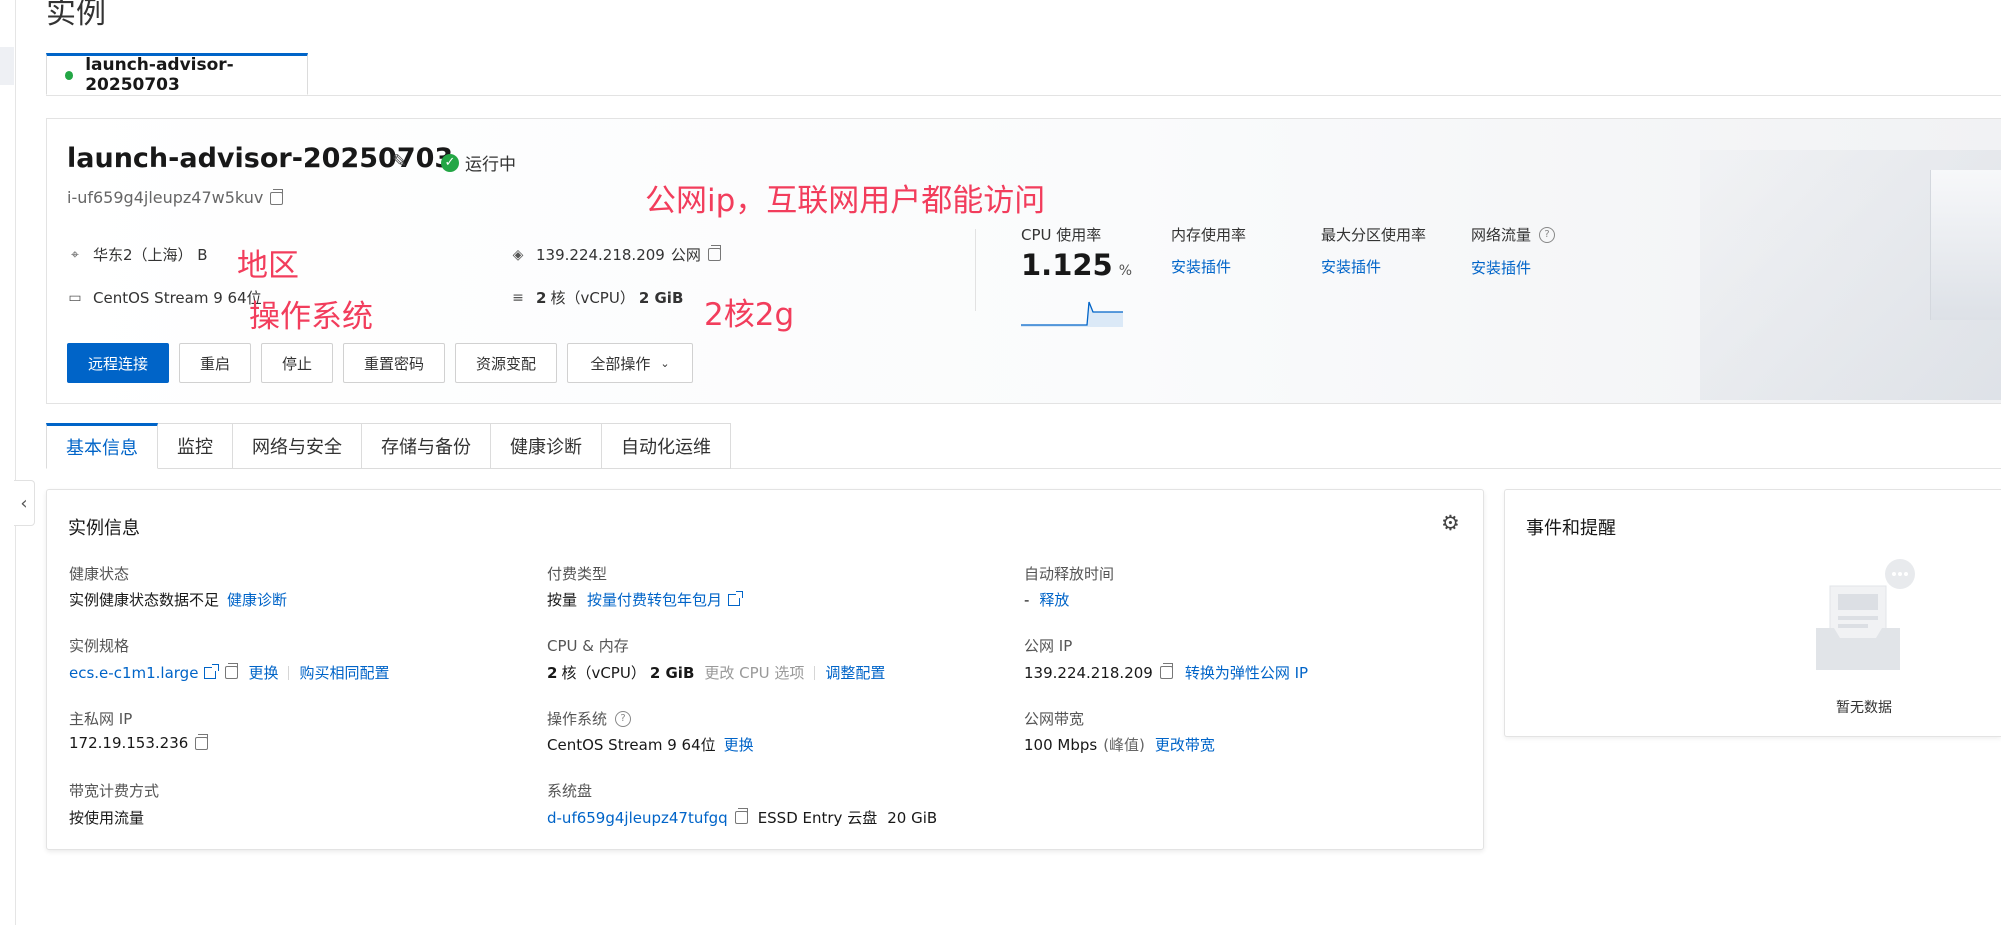  What do you see at coordinates (654, 599) in the screenshot?
I see `convert-subscription-link: 按量付费转包年包月` at bounding box center [654, 599].